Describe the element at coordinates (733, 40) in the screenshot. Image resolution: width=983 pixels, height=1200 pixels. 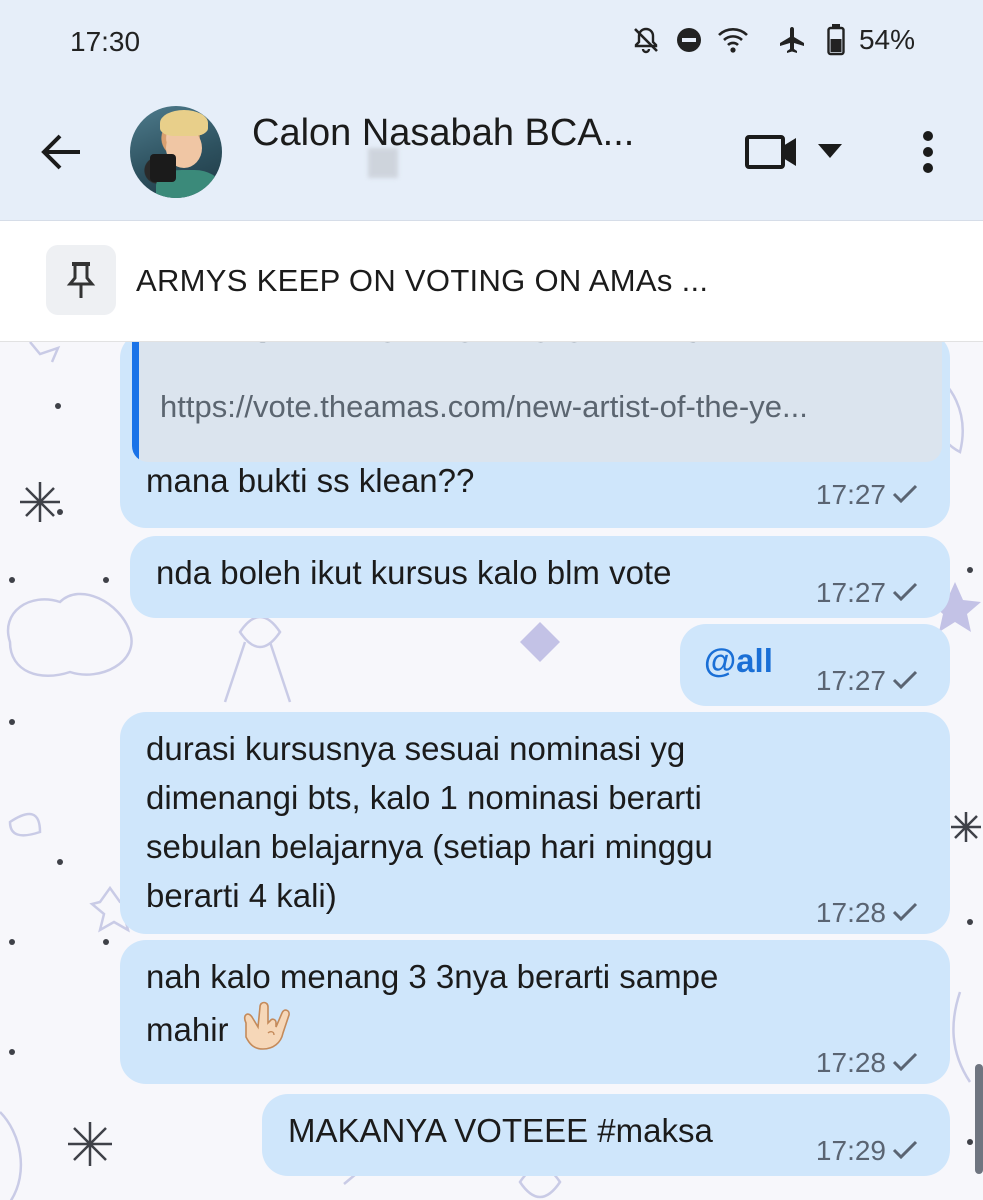
I see `wifi-icon` at that location.